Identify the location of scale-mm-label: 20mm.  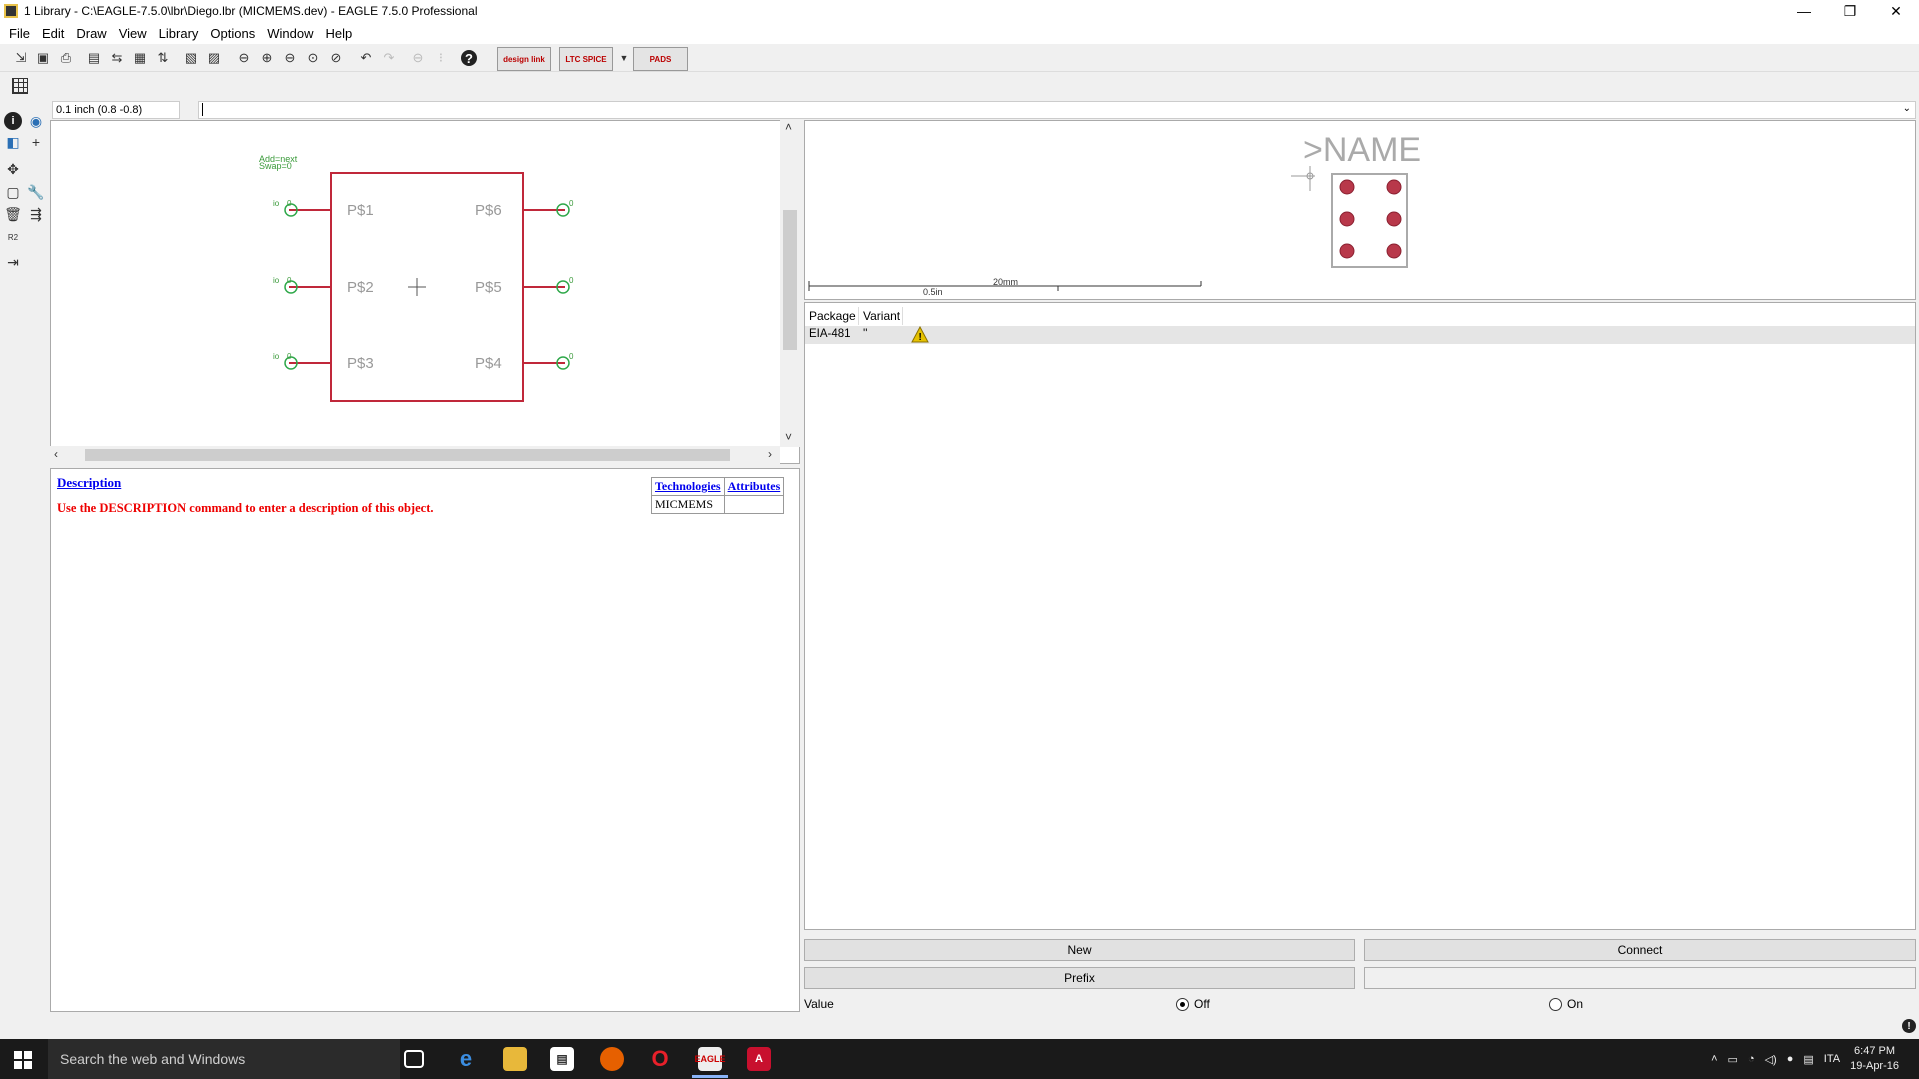
(1005, 282).